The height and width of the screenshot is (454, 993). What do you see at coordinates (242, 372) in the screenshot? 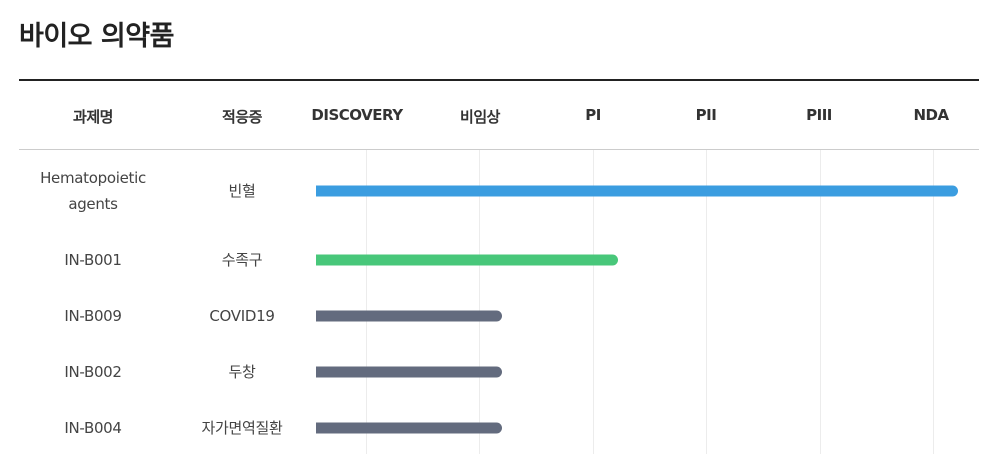
I see `indication: 두창` at bounding box center [242, 372].